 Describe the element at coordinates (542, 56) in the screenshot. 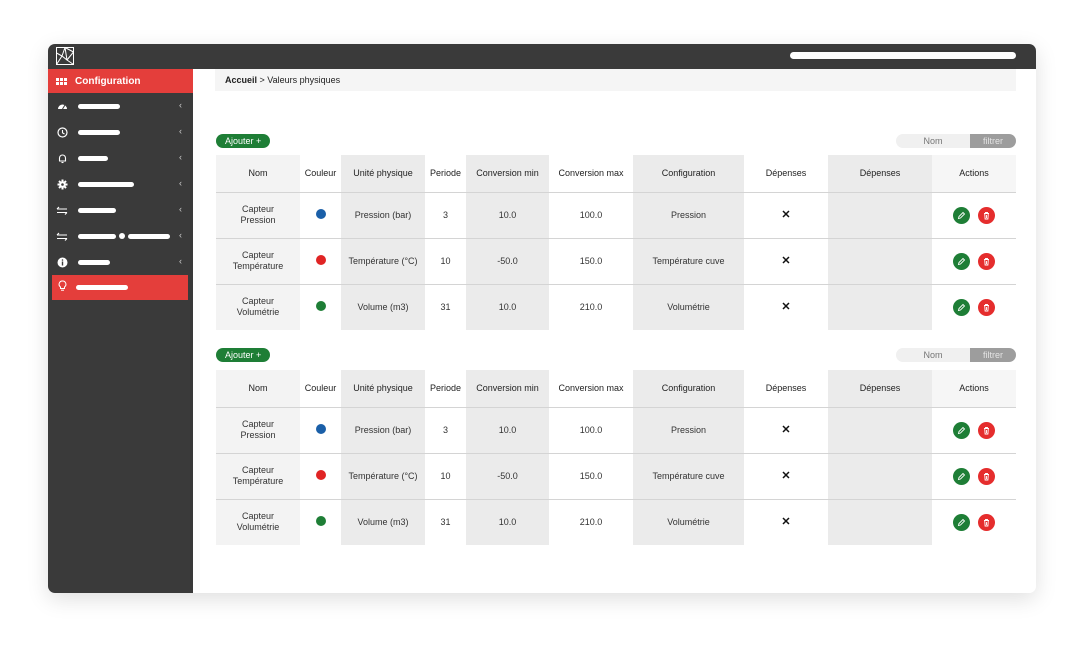

I see `top-bar` at that location.